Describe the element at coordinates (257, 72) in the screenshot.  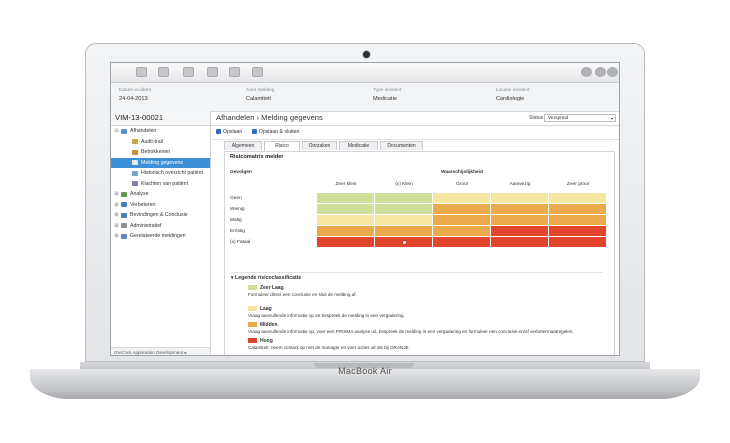
I see `export-icon` at that location.